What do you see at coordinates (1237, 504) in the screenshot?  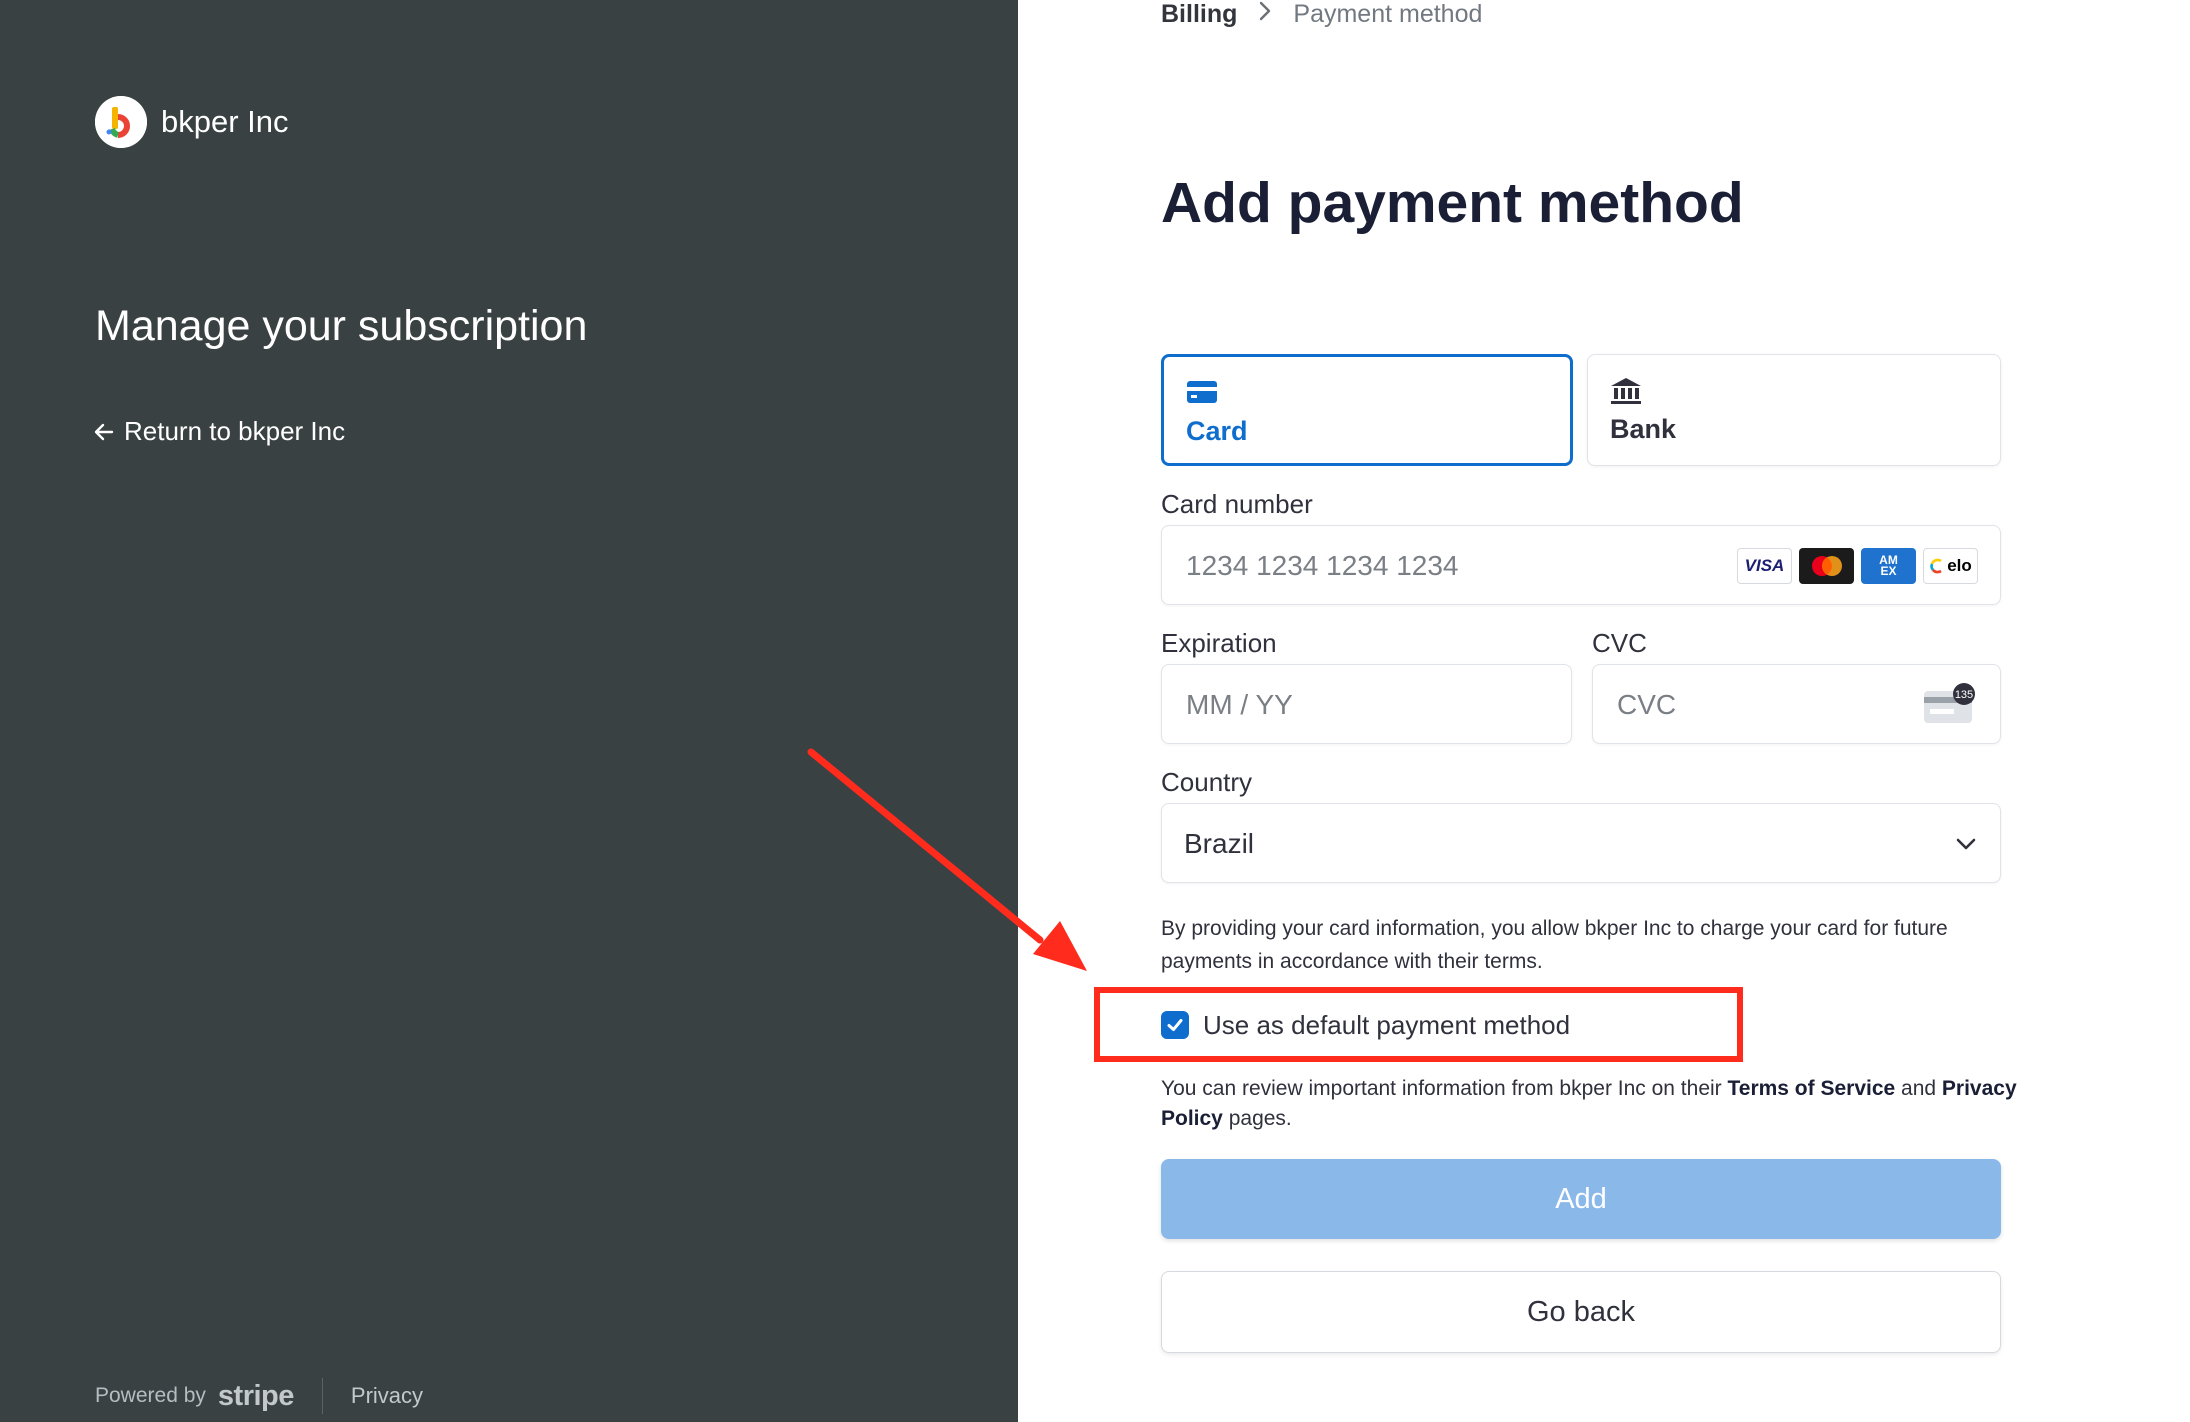 I see `card-number-label: Card number` at bounding box center [1237, 504].